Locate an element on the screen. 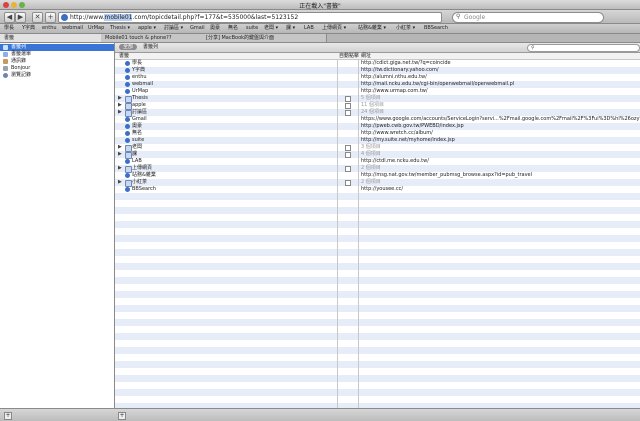  table-row: 學長 http://cdict.giga.net.tw/?q=coincide is located at coordinates (377, 63).